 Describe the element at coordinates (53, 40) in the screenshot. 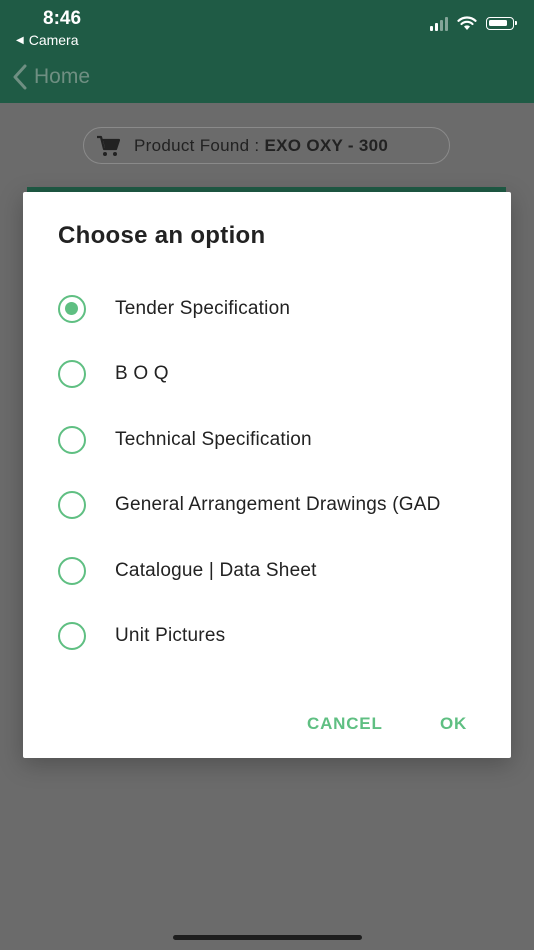

I see `status-back-label: Camera` at that location.